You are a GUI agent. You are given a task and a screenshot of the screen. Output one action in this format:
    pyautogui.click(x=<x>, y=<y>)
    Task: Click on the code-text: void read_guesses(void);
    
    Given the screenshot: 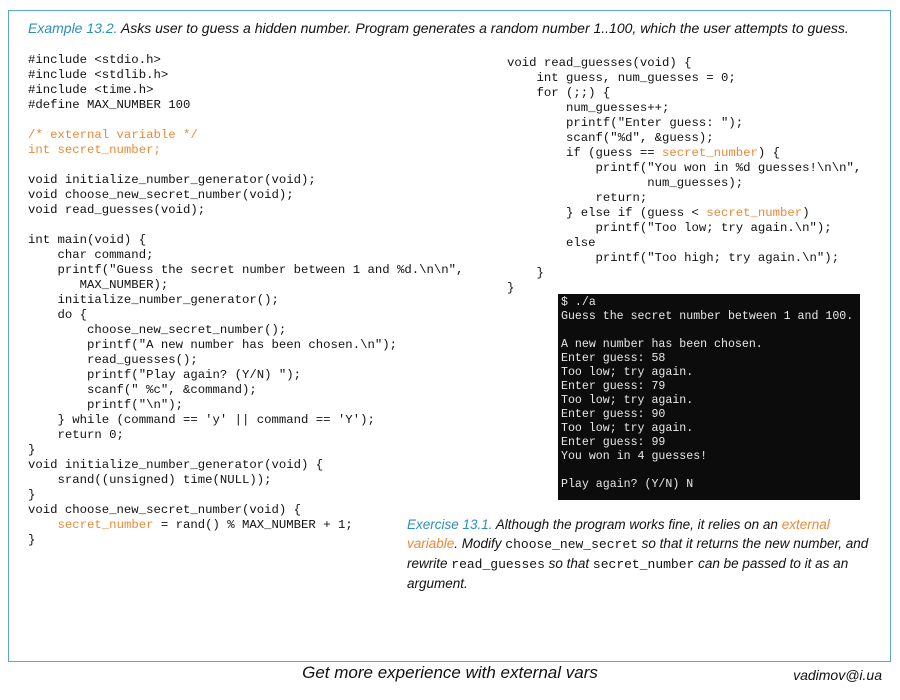 What is the action you would take?
    pyautogui.click(x=117, y=210)
    